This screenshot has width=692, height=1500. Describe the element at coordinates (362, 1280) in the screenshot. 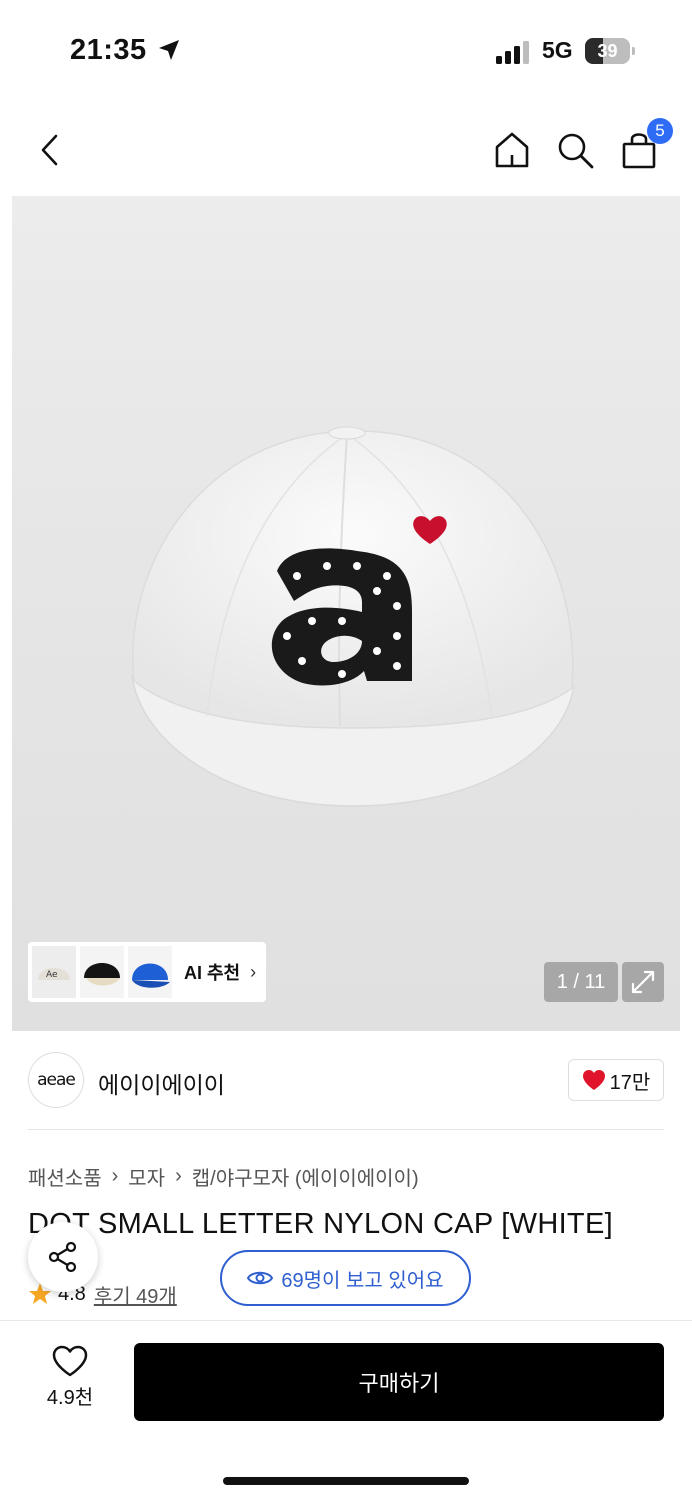

I see `live-viewers-text: 69명이 보고 있어요` at that location.